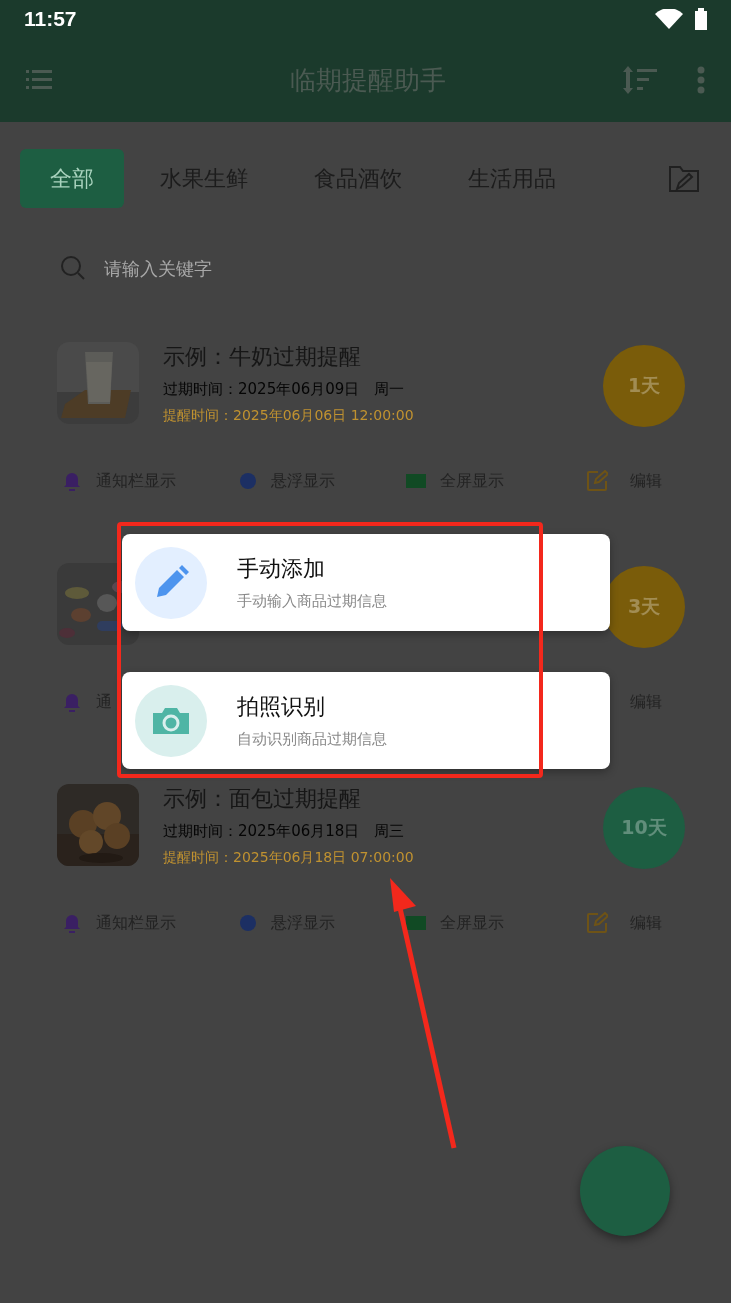 The height and width of the screenshot is (1303, 731). What do you see at coordinates (39, 80) in the screenshot?
I see `menu-icon` at bounding box center [39, 80].